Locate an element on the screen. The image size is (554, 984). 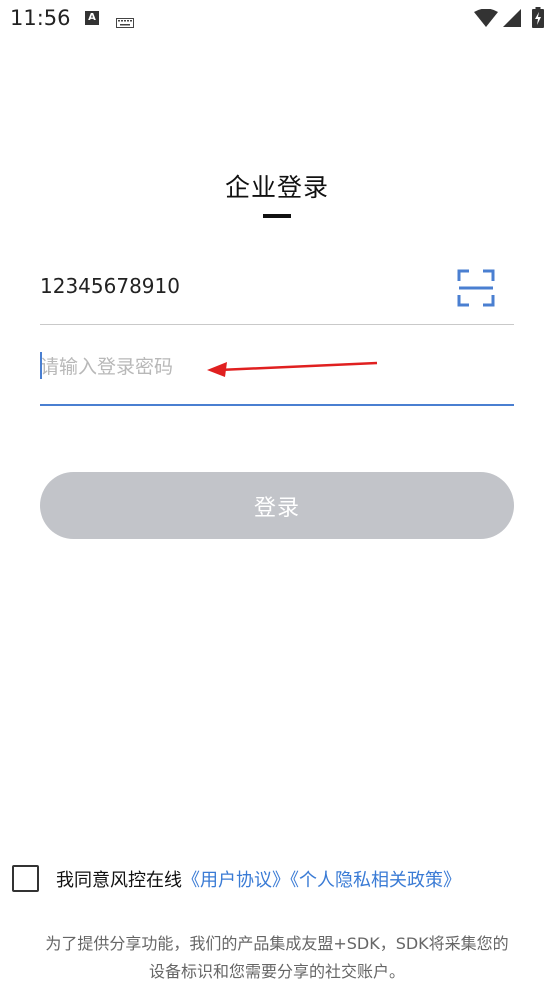
sdk-notice-line-2: 设备标识和您需要分享的社交账户。 is located at coordinates (276, 971).